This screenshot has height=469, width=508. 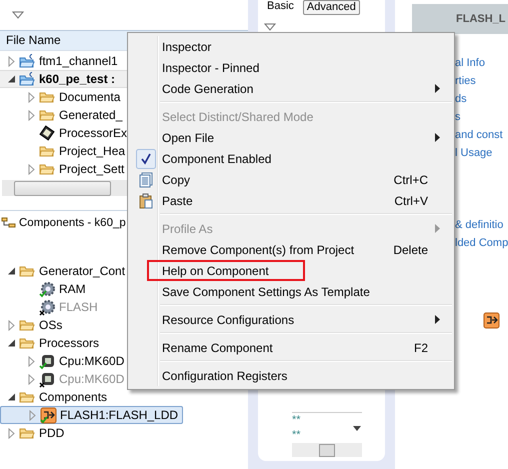 What do you see at coordinates (460, 19) in the screenshot?
I see `page-header: FLASH_L` at bounding box center [460, 19].